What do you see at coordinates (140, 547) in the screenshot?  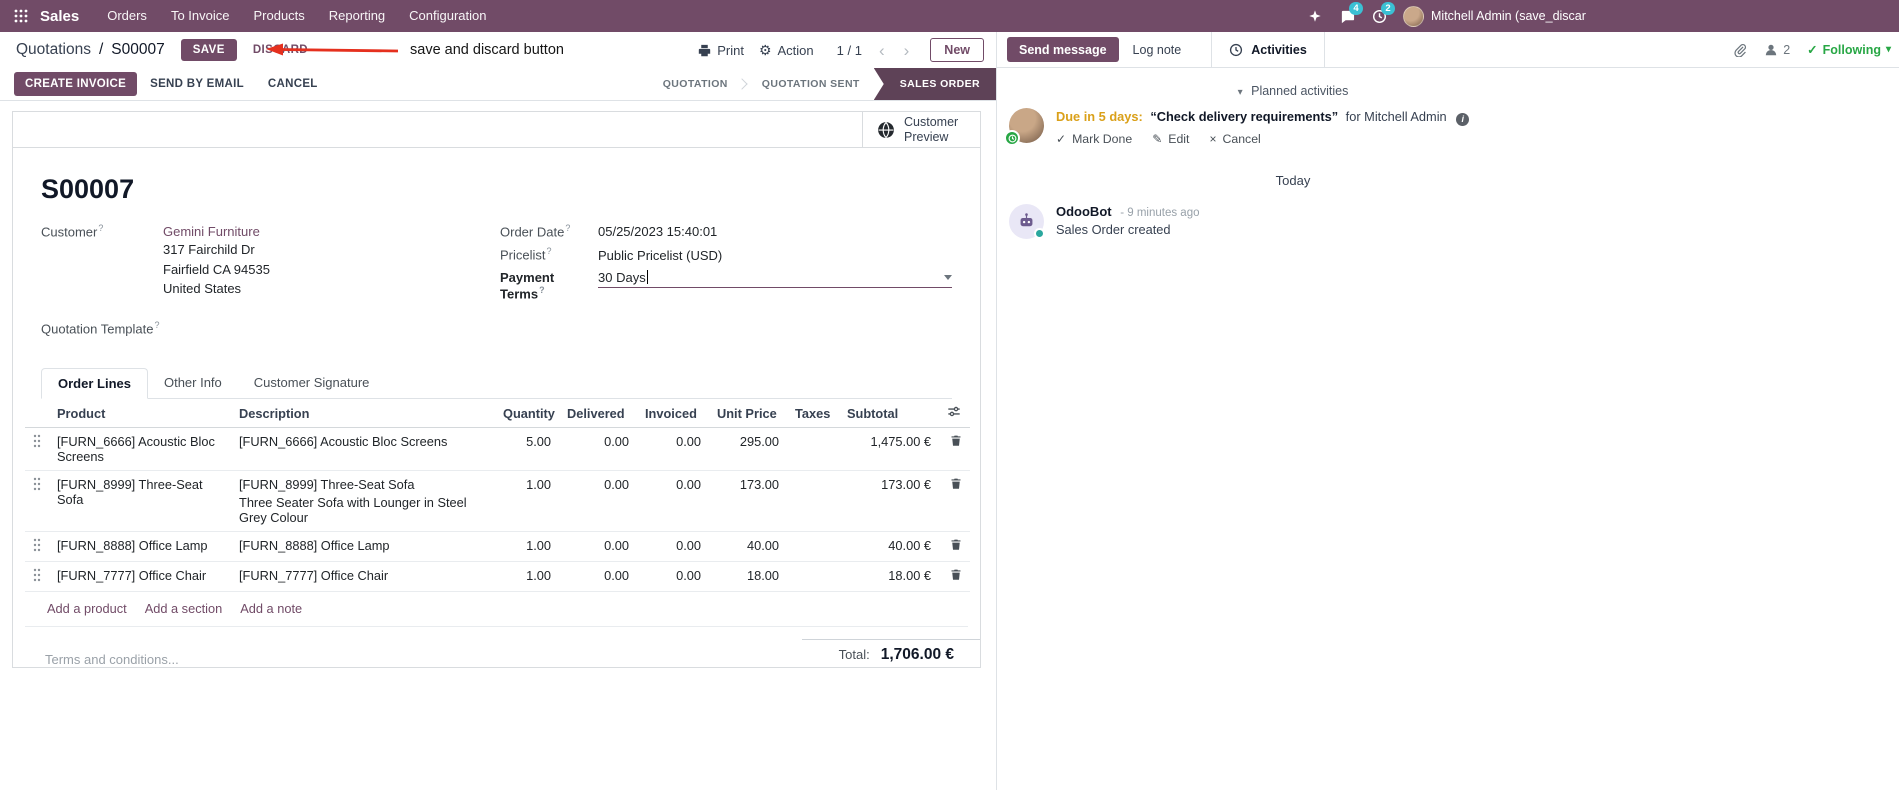 I see `cell-product: [FURN_8888] Office Lamp` at bounding box center [140, 547].